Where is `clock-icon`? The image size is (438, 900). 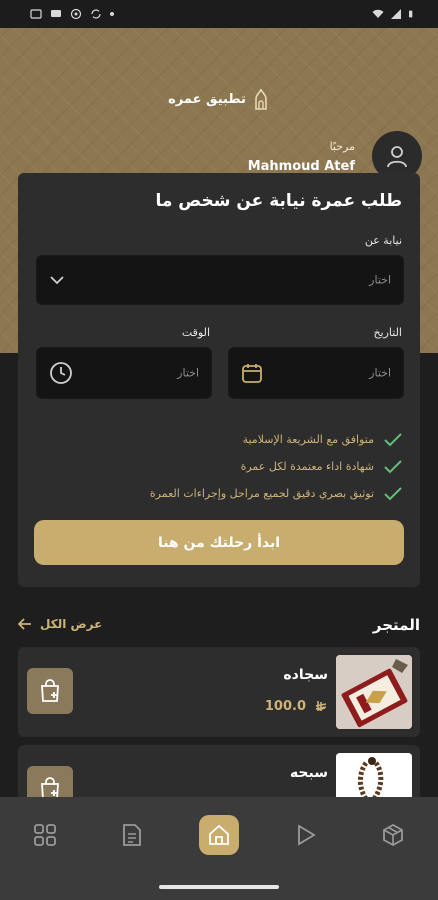
clock-icon is located at coordinates (61, 373).